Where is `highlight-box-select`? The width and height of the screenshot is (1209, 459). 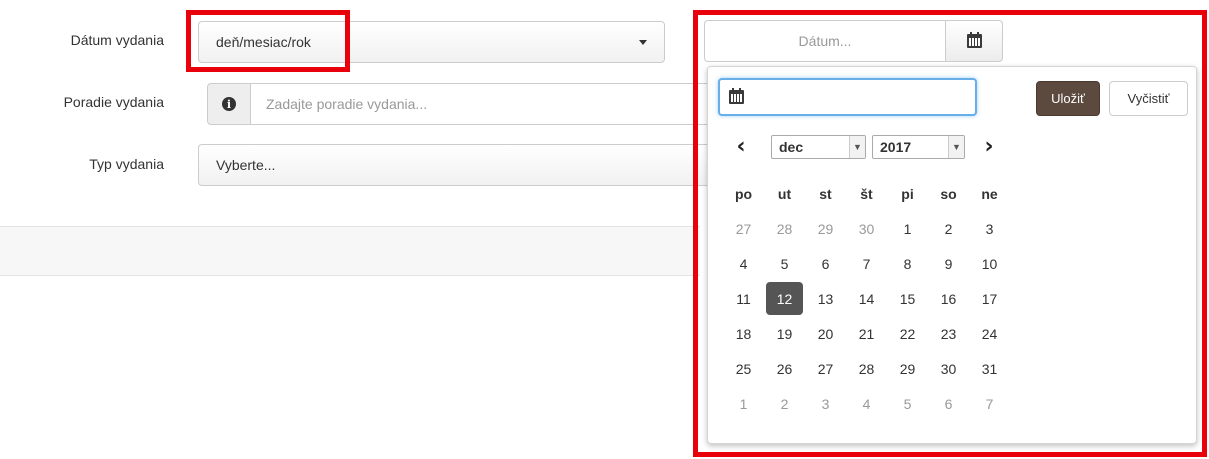 highlight-box-select is located at coordinates (268, 41).